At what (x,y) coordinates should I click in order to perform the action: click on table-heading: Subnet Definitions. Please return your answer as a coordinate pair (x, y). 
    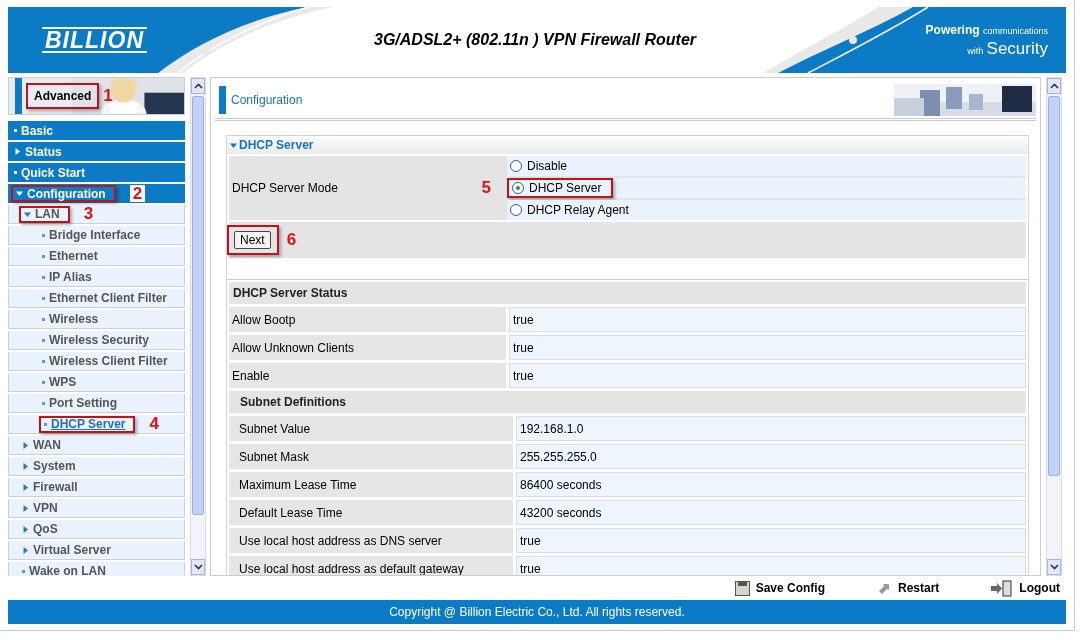
    Looking at the image, I should click on (627, 402).